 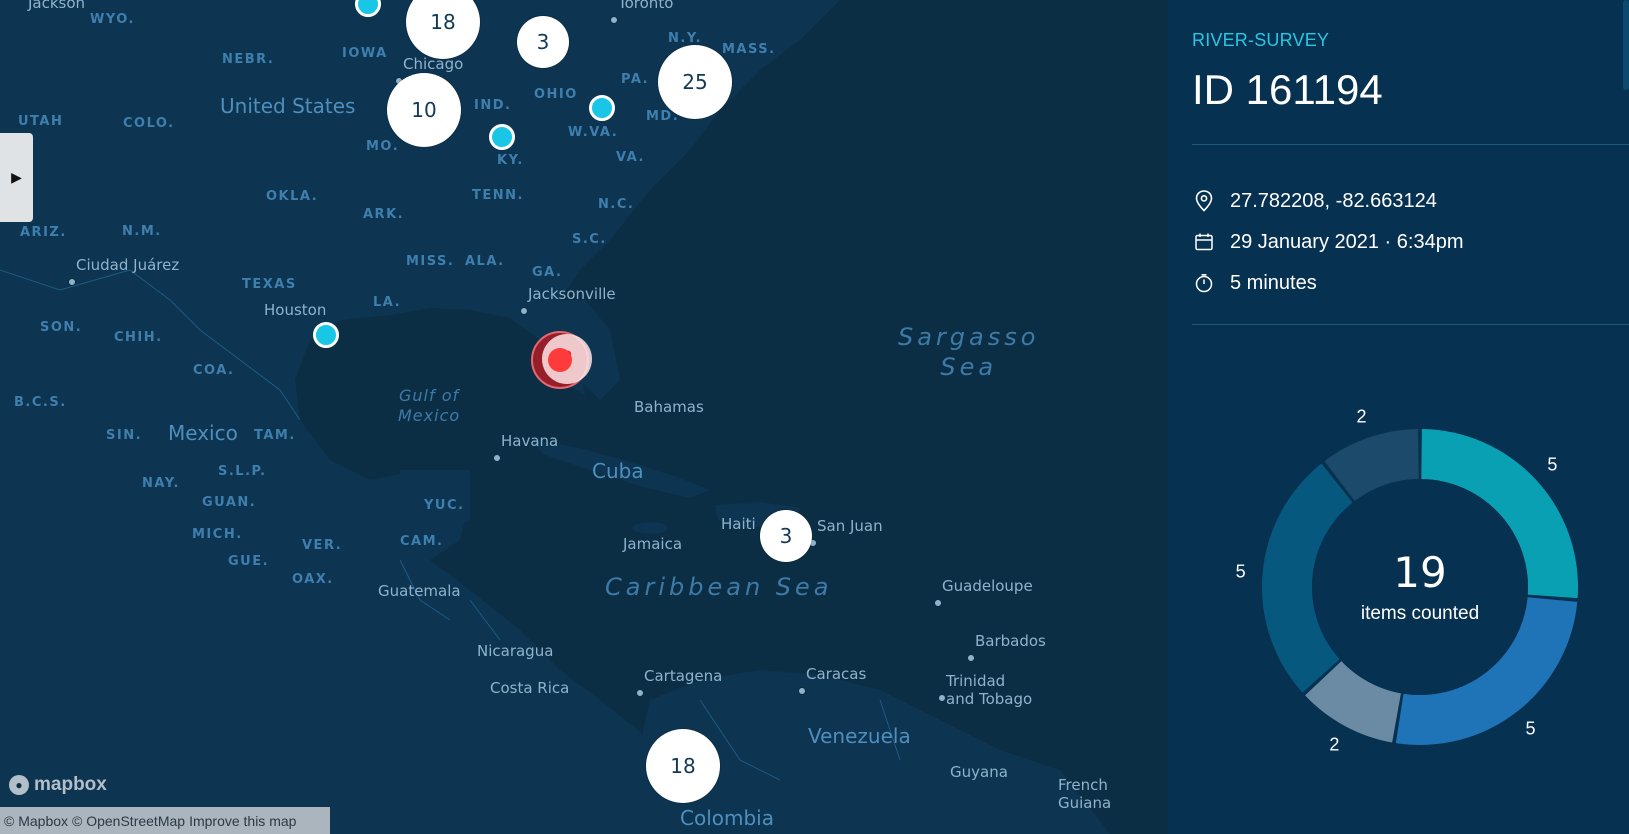 I want to click on city-label: Ciudad Juárez, so click(x=128, y=265).